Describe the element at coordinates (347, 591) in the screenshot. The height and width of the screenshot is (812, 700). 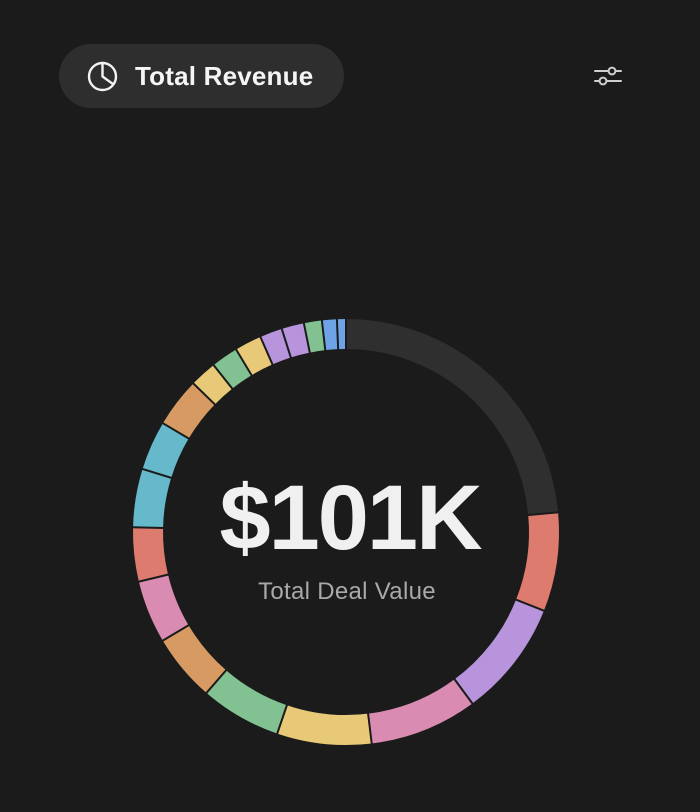
I see `center-total-label: Total Deal Value` at that location.